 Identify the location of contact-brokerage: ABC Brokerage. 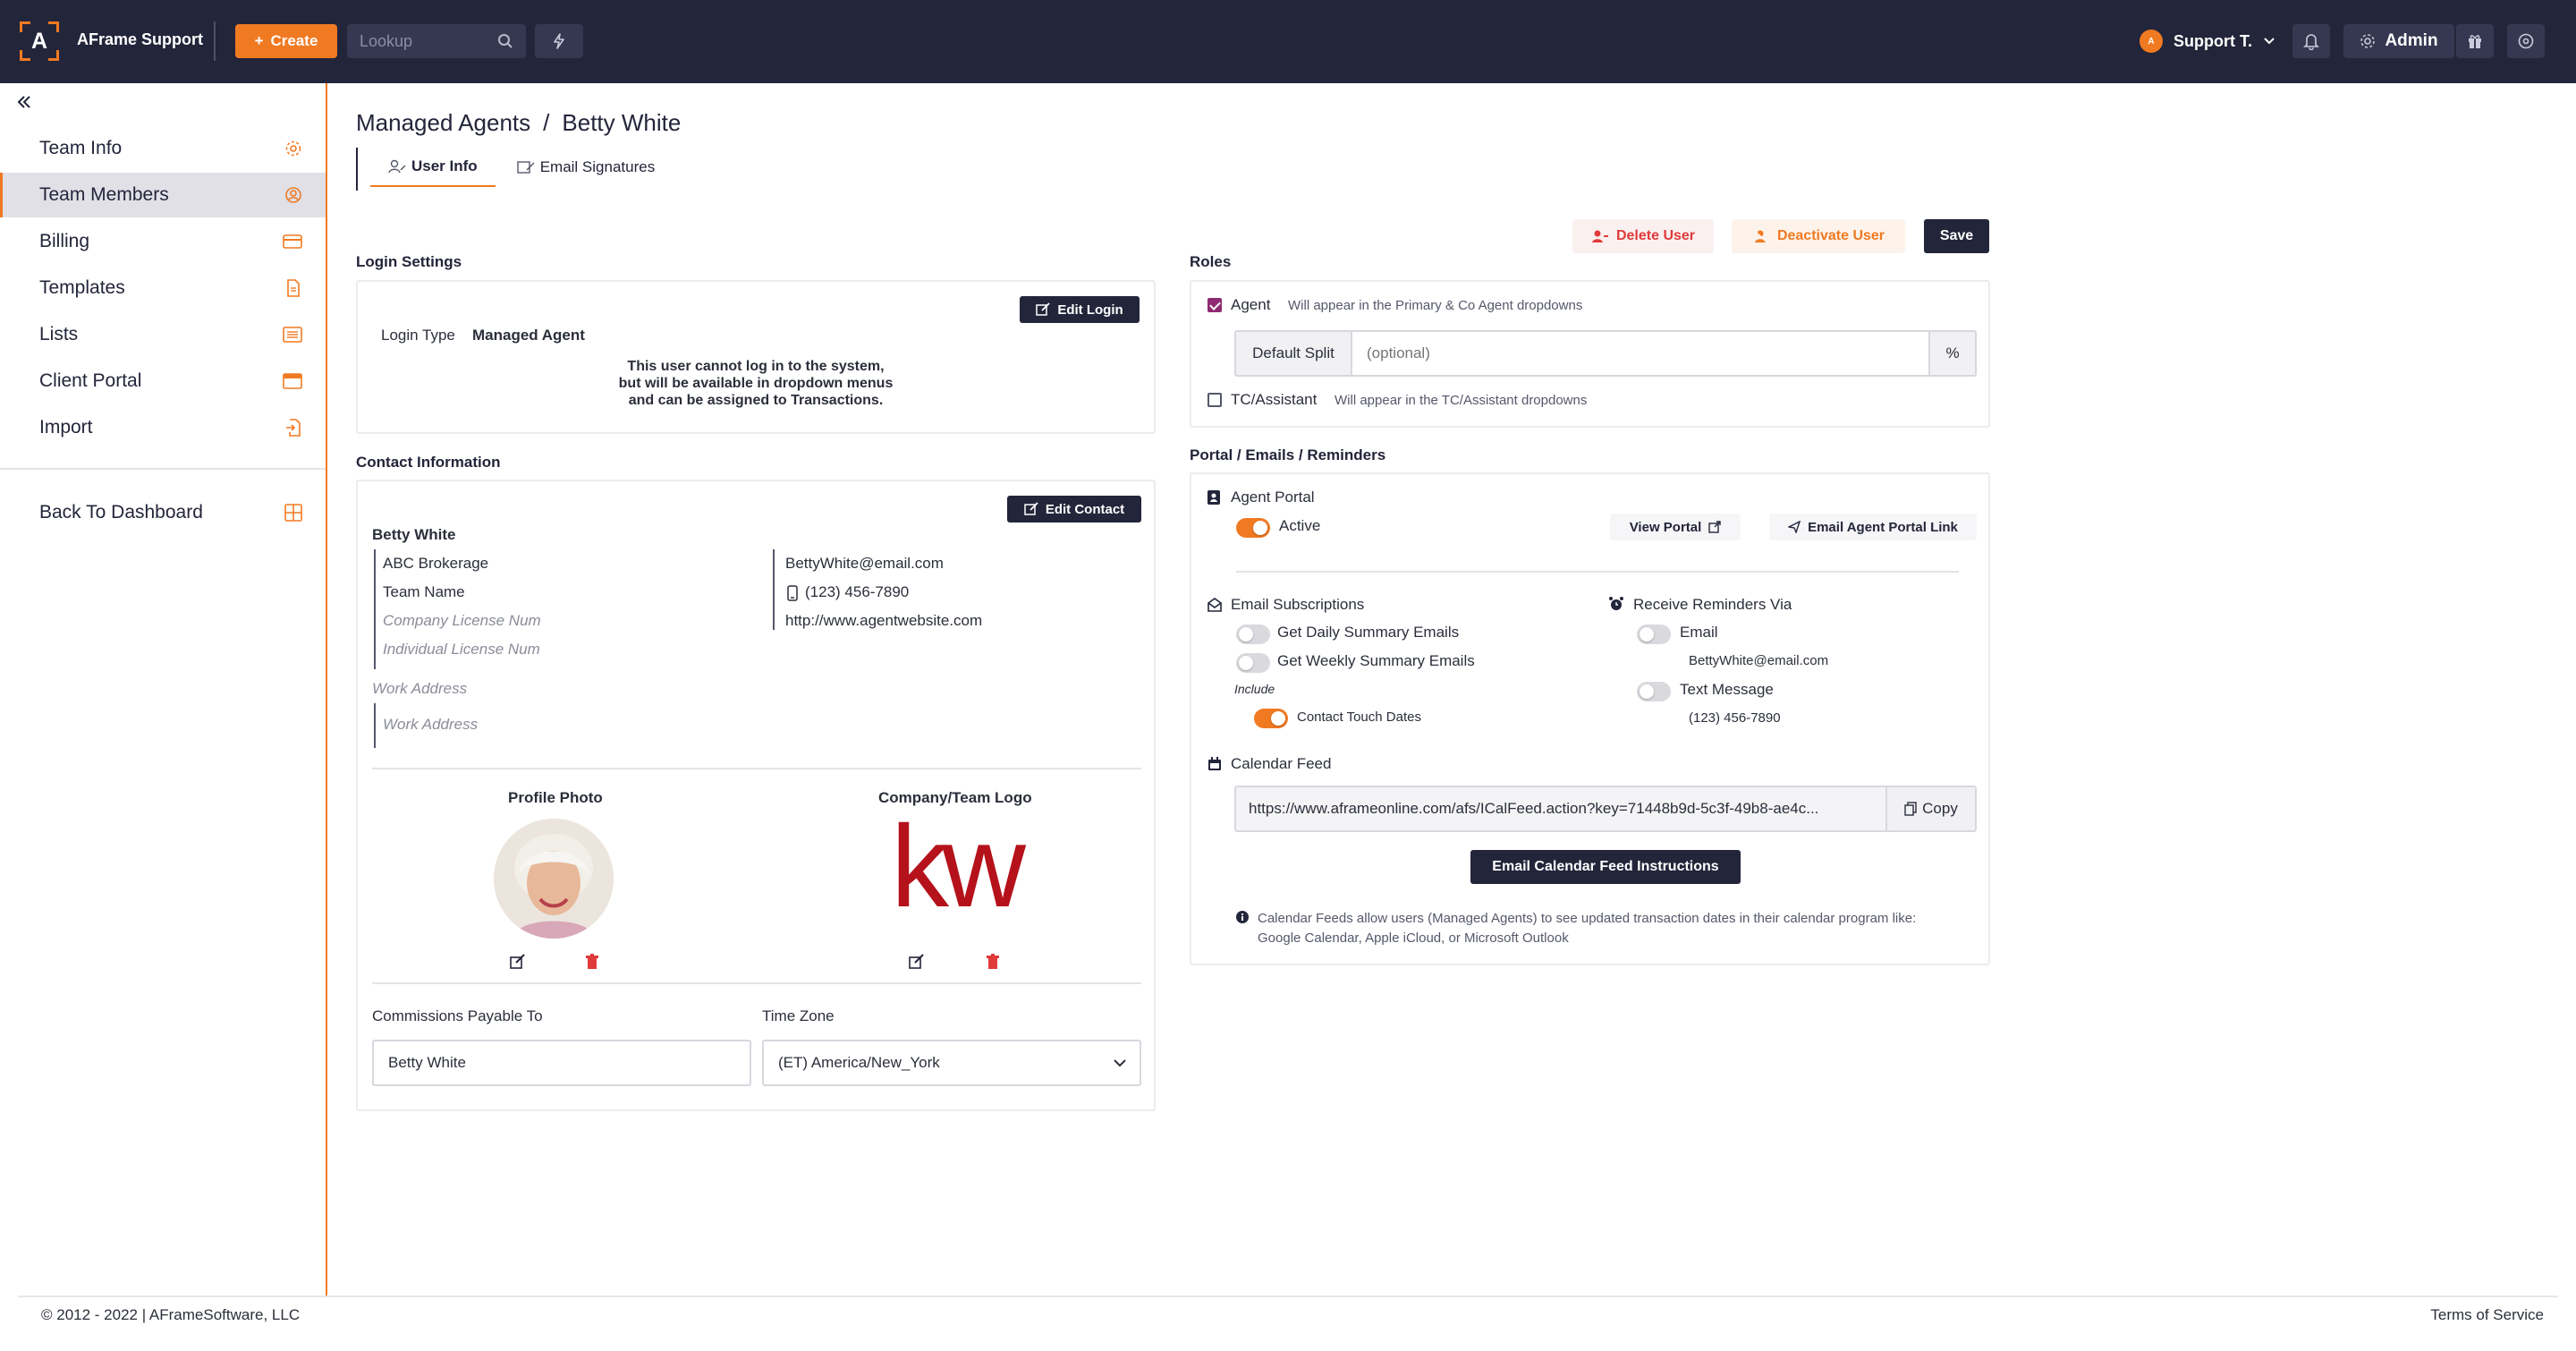
(436, 563).